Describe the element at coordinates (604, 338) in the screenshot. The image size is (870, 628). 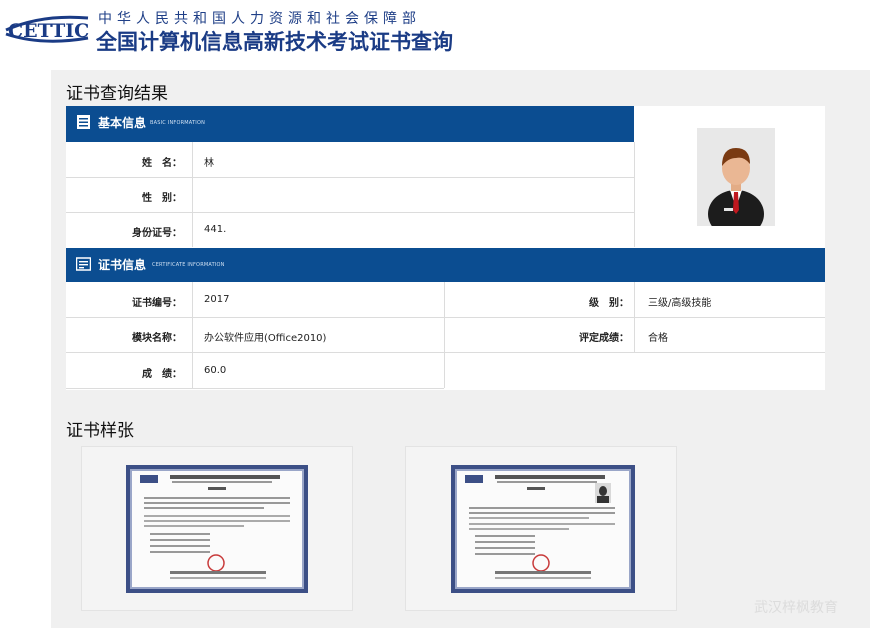
I see `rating-label: 评定成绩：` at that location.